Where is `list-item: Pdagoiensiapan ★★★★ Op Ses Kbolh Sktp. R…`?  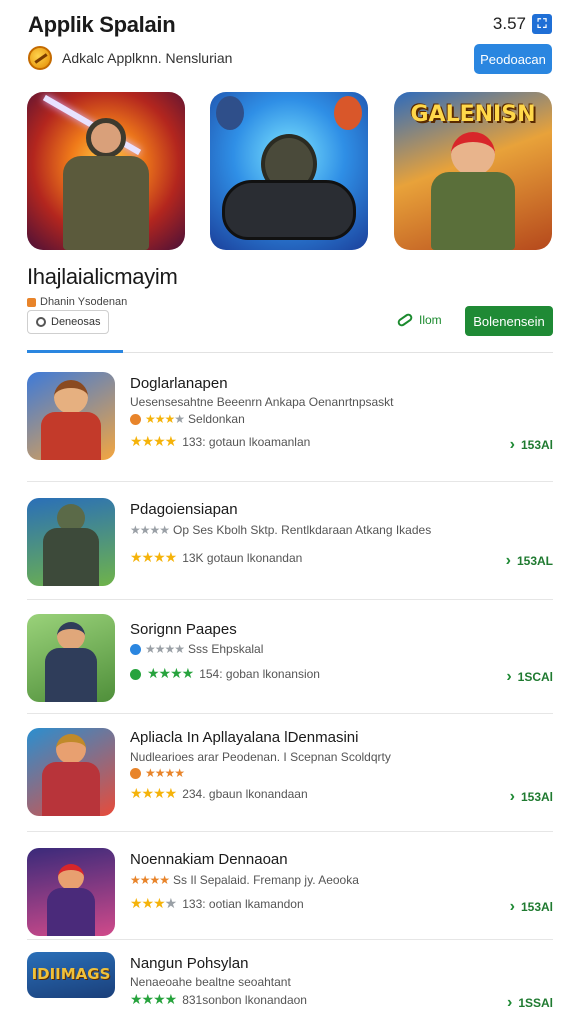 list-item: Pdagoiensiapan ★★★★ Op Ses Kbolh Sktp. R… is located at coordinates (290, 541).